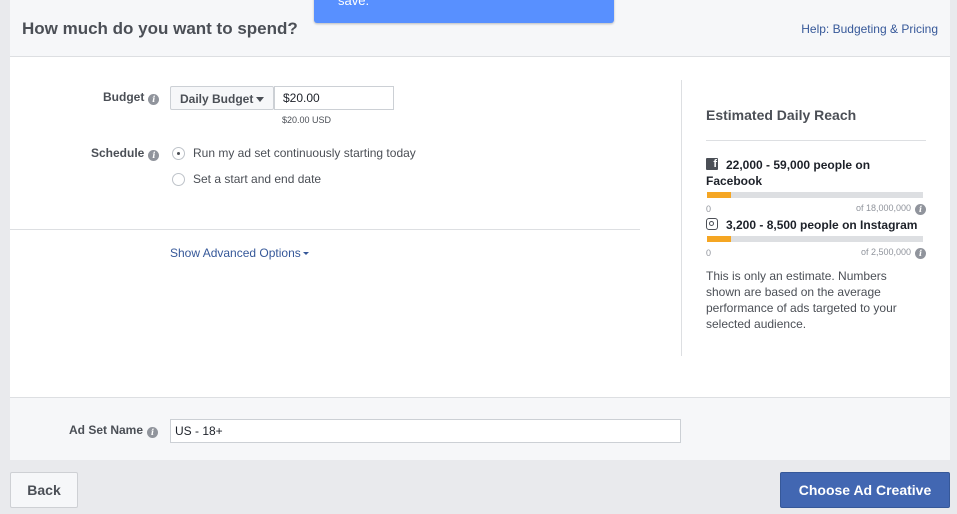 The width and height of the screenshot is (957, 514). I want to click on ad-set-name-label: Ad Set Name i, so click(114, 430).